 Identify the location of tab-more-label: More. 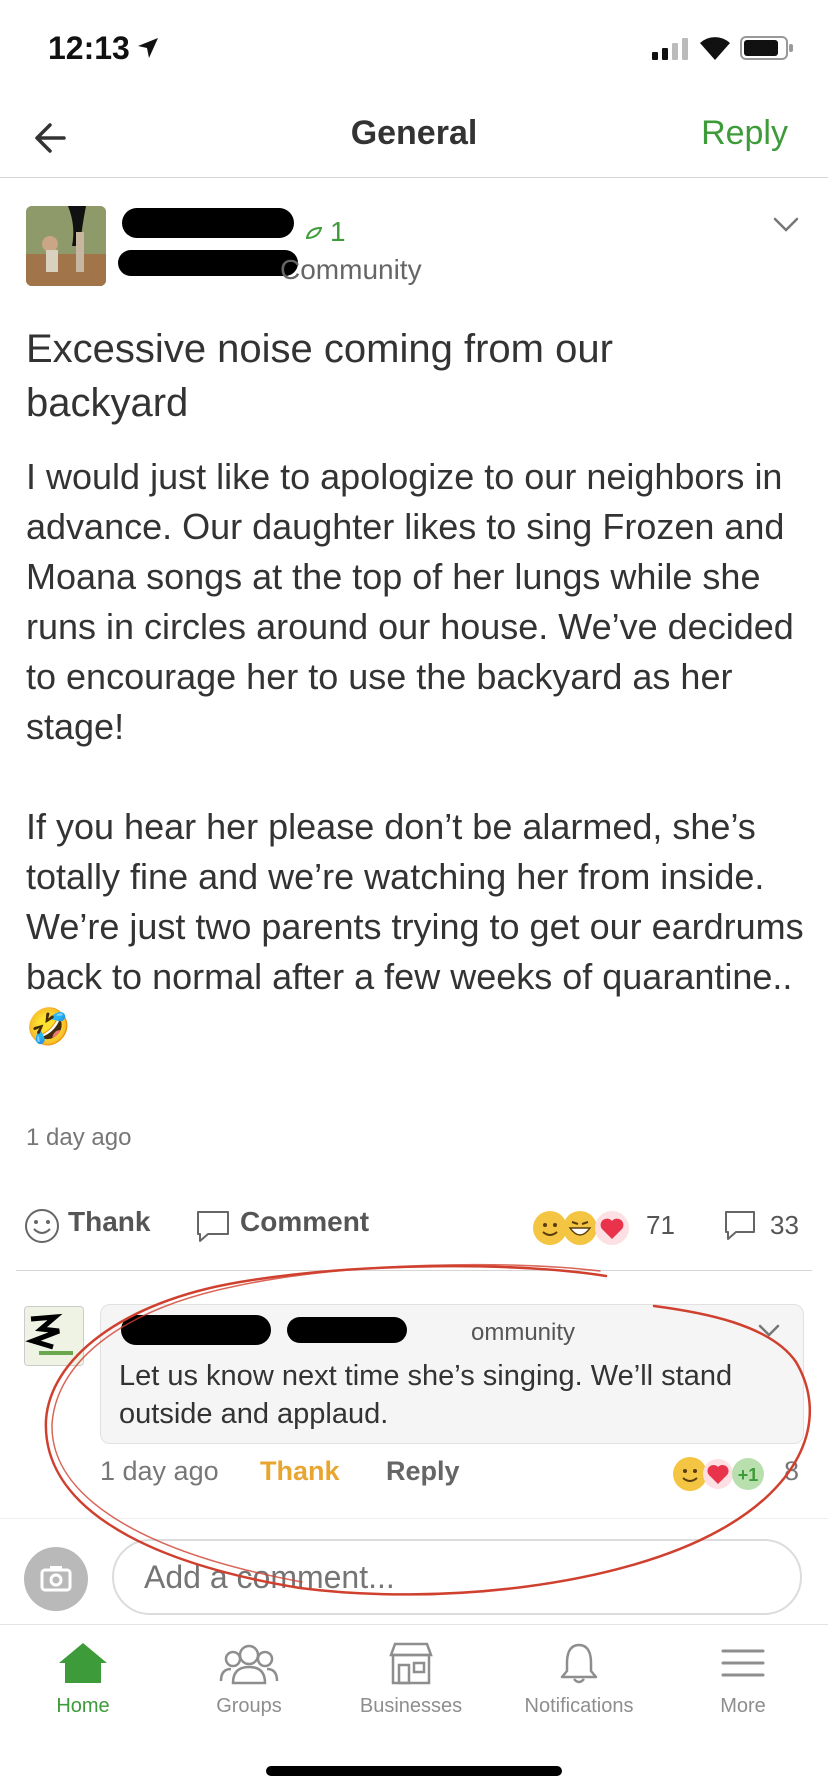
(743, 1706).